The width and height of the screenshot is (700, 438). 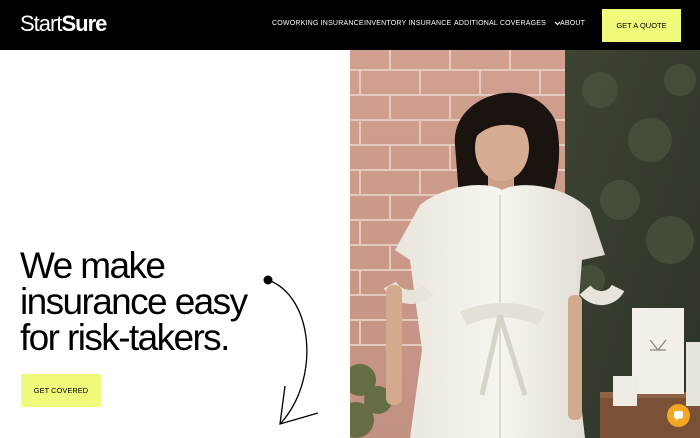 I want to click on logo-word-sure: Sure, so click(x=84, y=23).